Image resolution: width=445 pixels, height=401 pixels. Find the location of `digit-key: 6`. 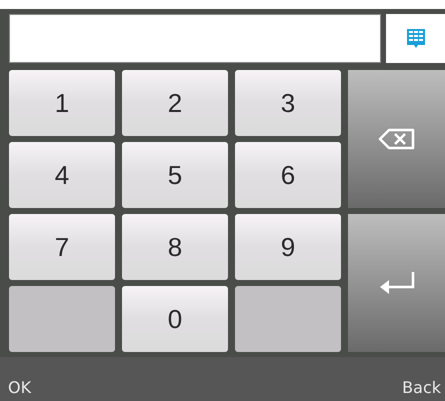

digit-key: 6 is located at coordinates (288, 175).